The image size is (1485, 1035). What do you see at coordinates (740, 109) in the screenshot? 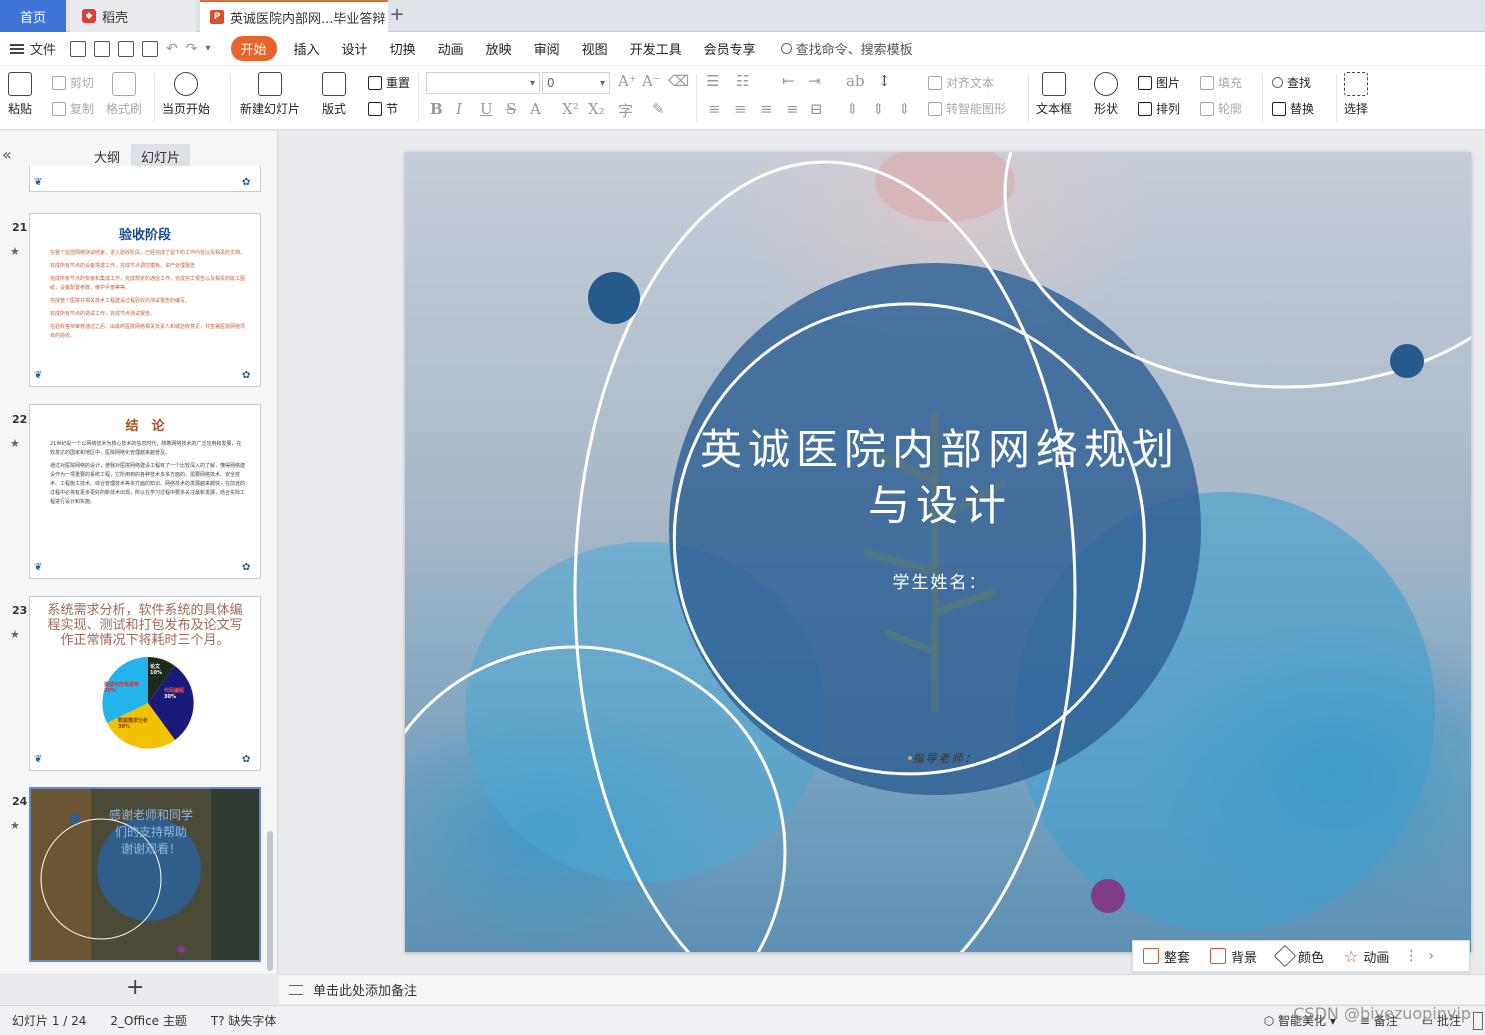
I see `align-center-icon: ≡` at bounding box center [740, 109].